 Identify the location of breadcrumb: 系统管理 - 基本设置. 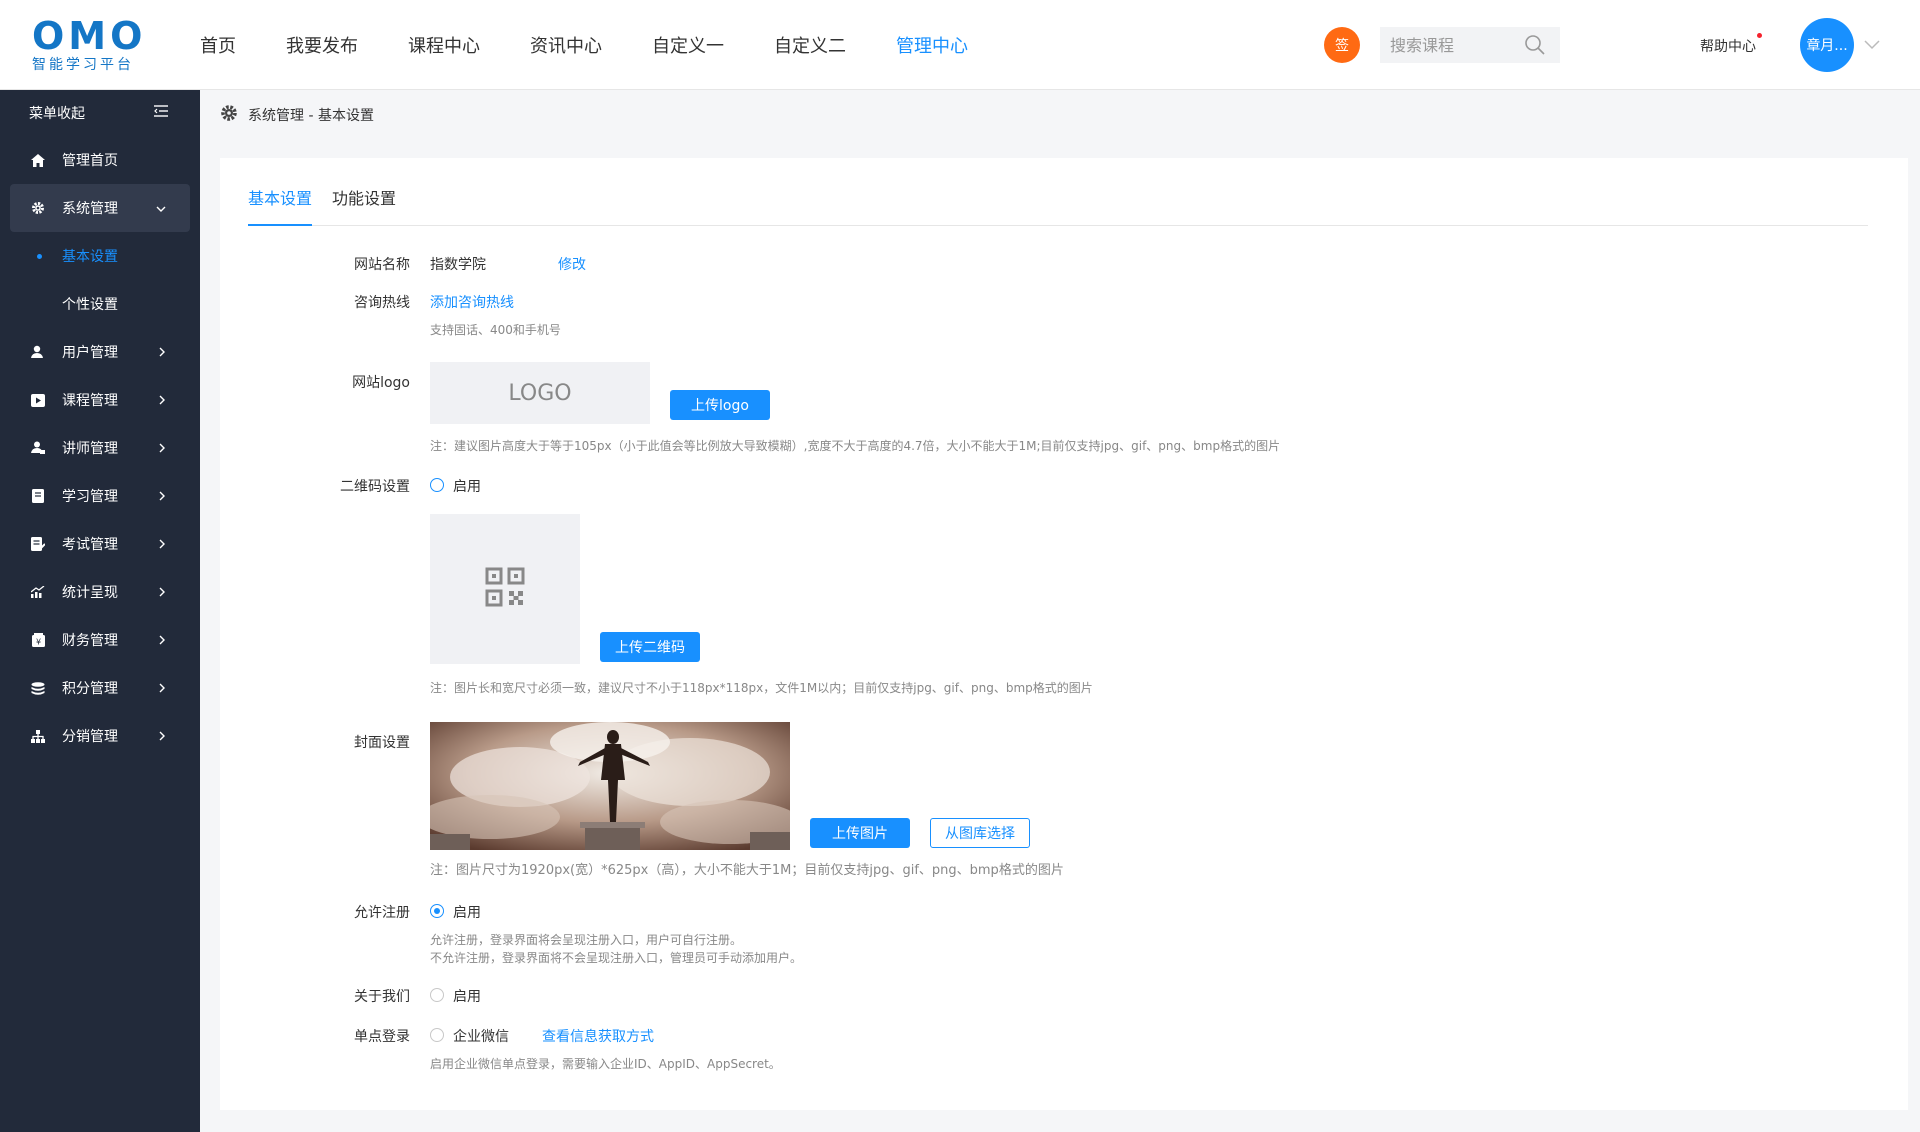
(297, 115).